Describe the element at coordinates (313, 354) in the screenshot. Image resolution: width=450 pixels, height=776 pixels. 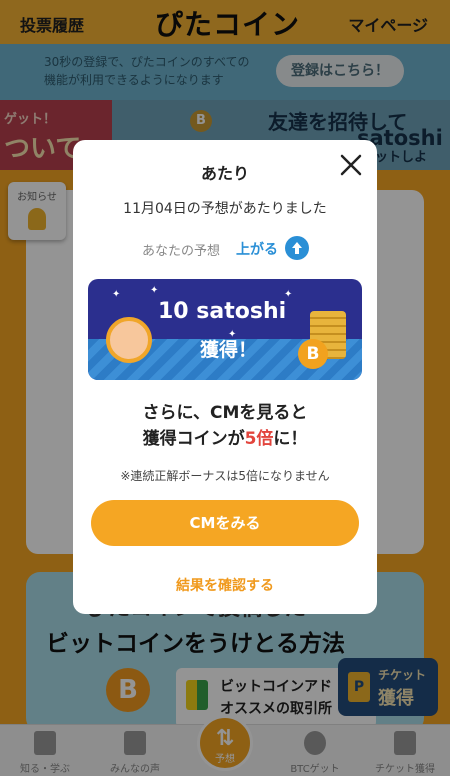
I see `bitcoin-icon: B` at that location.